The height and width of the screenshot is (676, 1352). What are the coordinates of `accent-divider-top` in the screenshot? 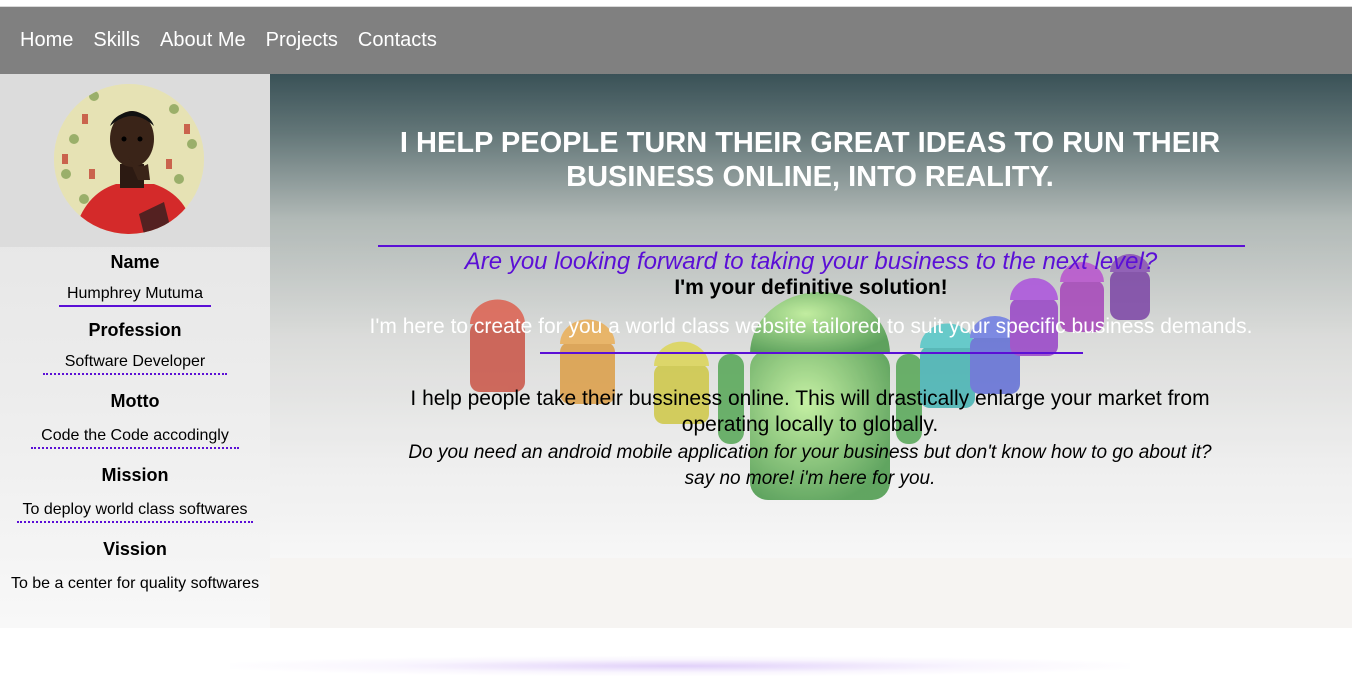 It's located at (811, 246).